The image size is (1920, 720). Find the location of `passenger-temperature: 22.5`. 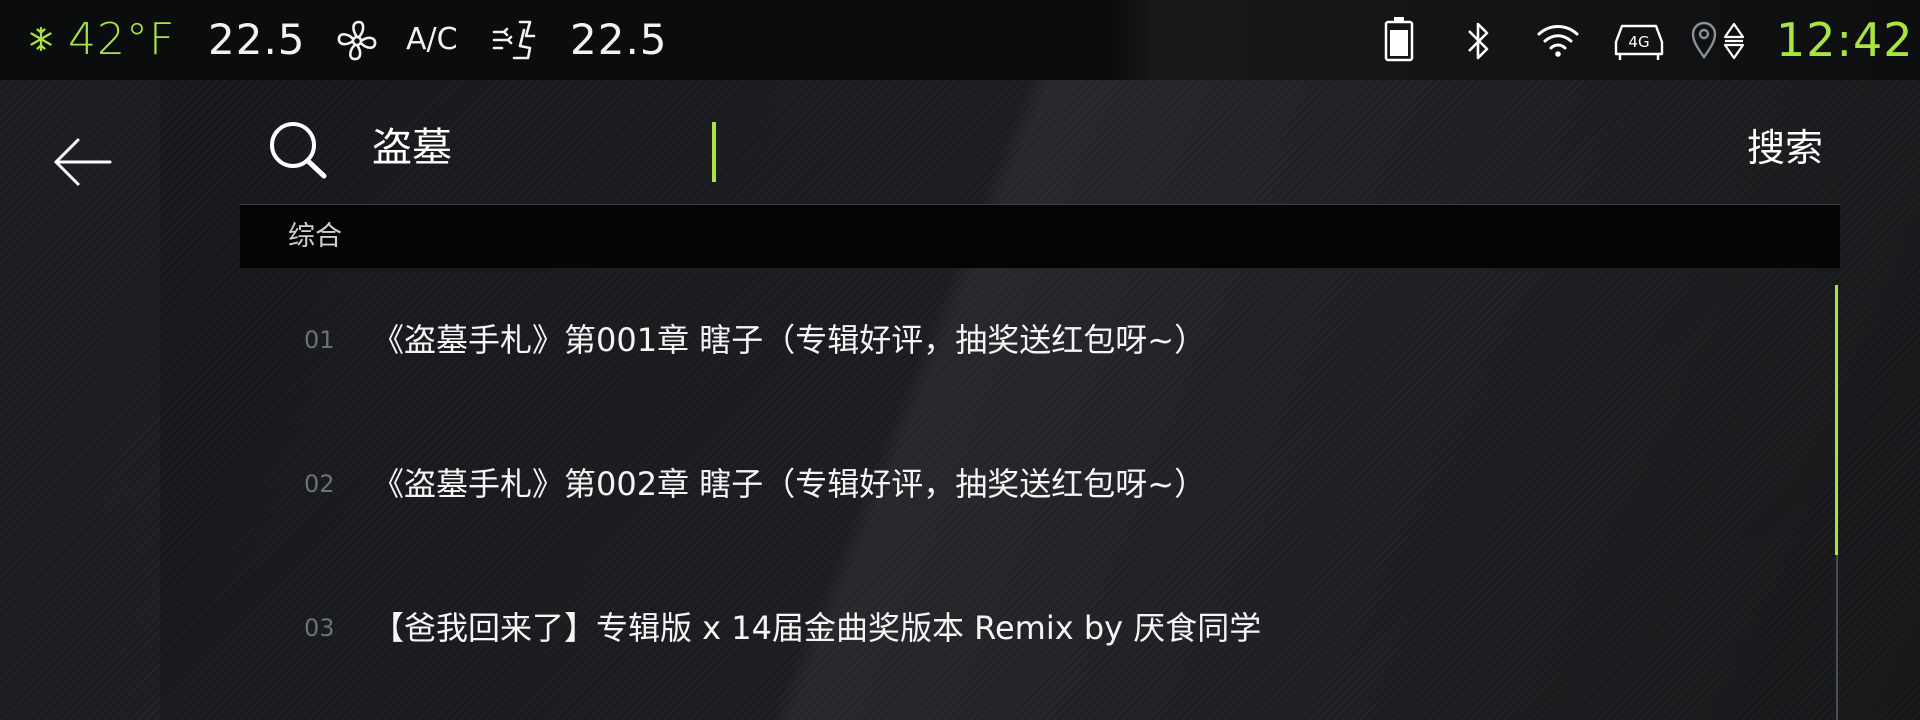

passenger-temperature: 22.5 is located at coordinates (619, 40).